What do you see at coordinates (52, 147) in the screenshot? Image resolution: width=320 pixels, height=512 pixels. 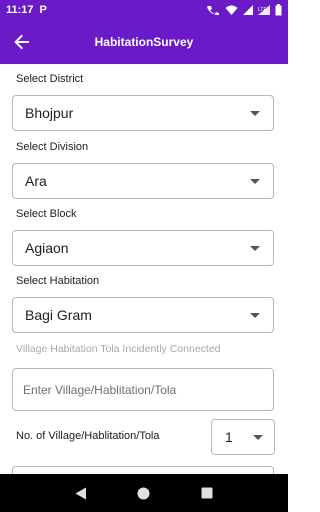 I see `division-label: Select Division` at bounding box center [52, 147].